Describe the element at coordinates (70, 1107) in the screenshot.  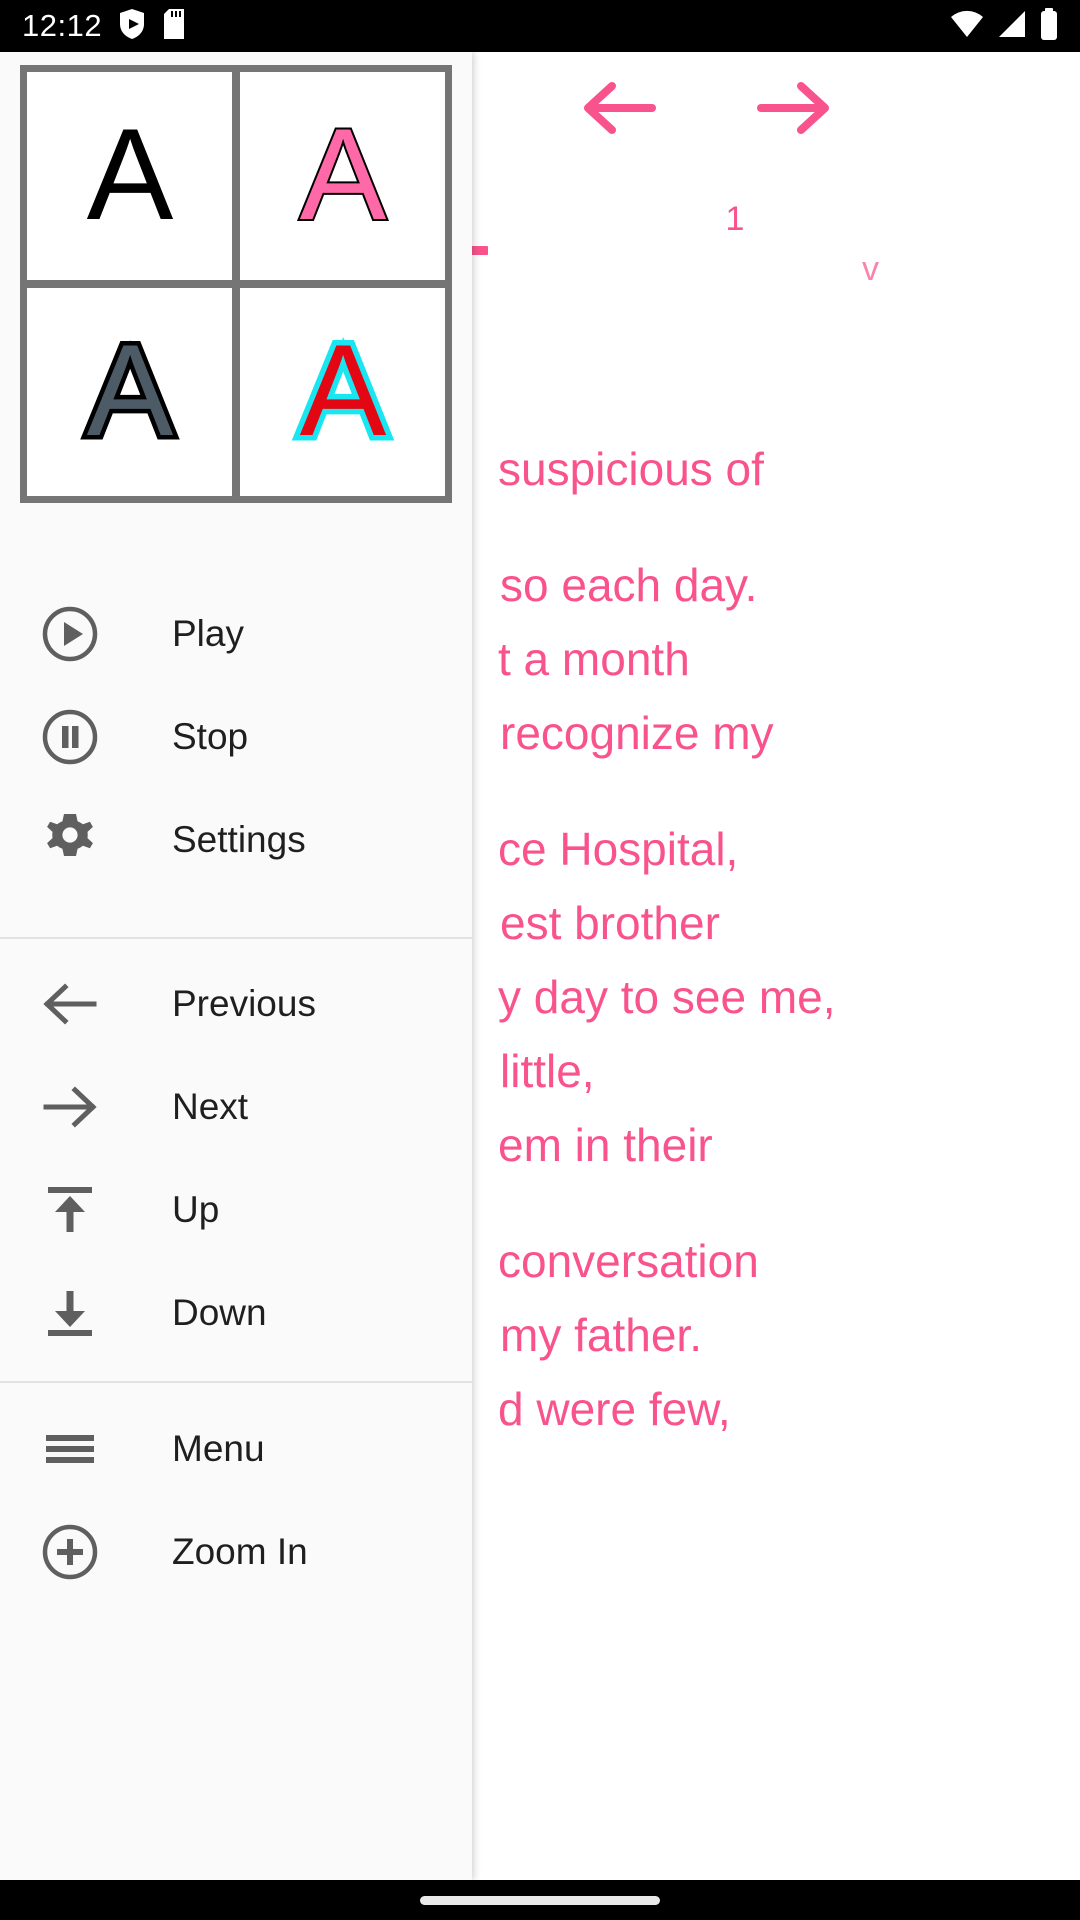
I see `arrow-right-icon` at that location.